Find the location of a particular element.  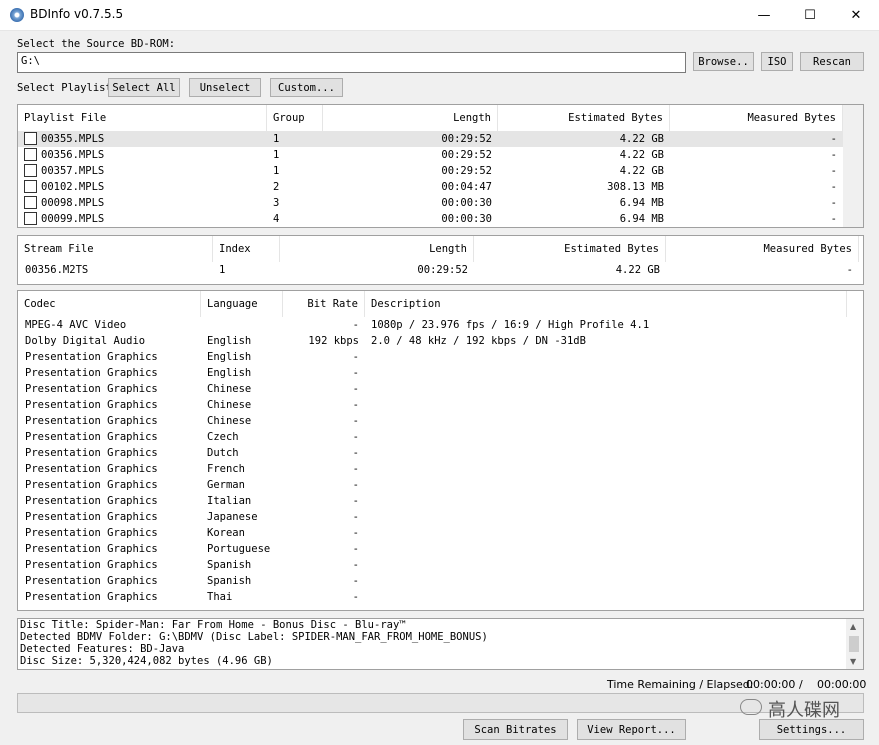

iso-button: ISO is located at coordinates (777, 61).